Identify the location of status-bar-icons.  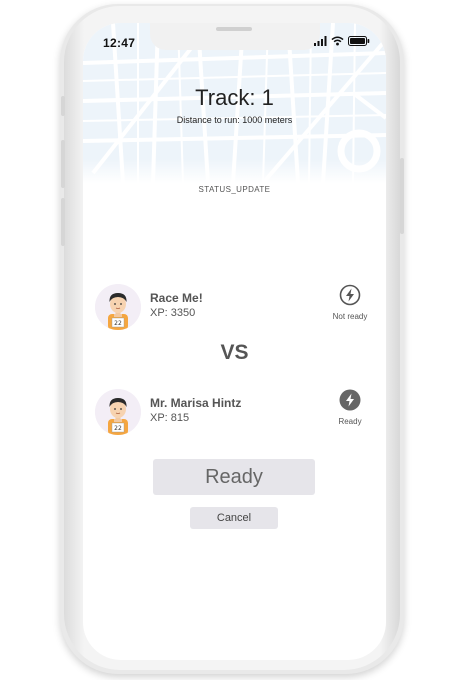
(342, 41).